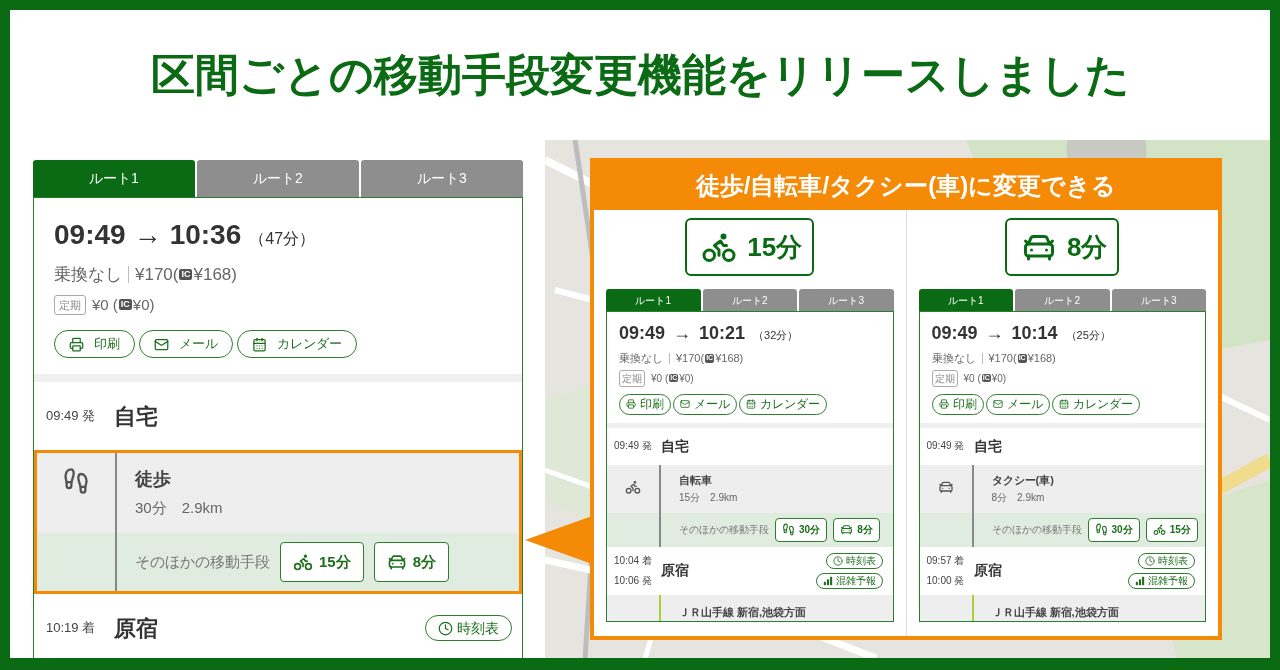  What do you see at coordinates (153, 480) in the screenshot?
I see `transport-mode: 徒歩` at bounding box center [153, 480].